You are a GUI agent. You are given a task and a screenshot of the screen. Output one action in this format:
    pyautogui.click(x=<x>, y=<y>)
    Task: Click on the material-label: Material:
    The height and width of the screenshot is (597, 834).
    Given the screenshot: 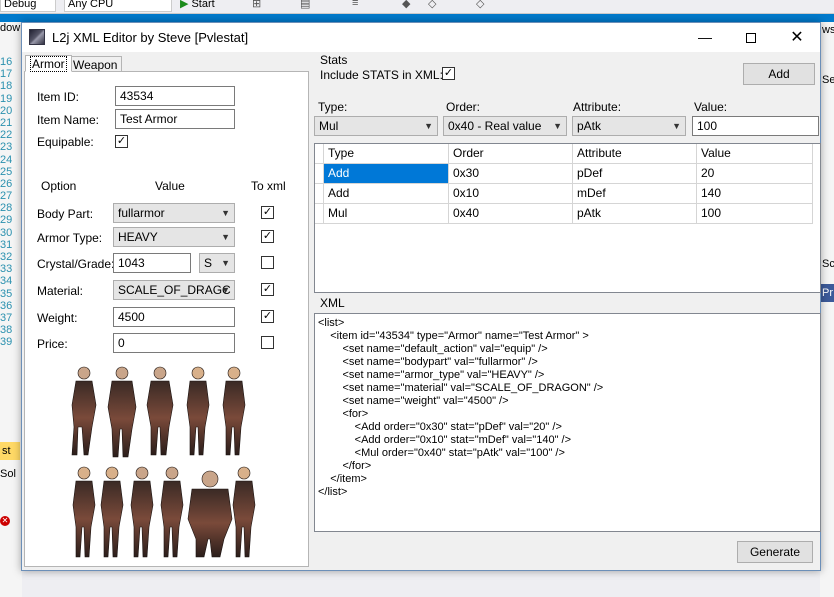 What is the action you would take?
    pyautogui.click(x=60, y=291)
    